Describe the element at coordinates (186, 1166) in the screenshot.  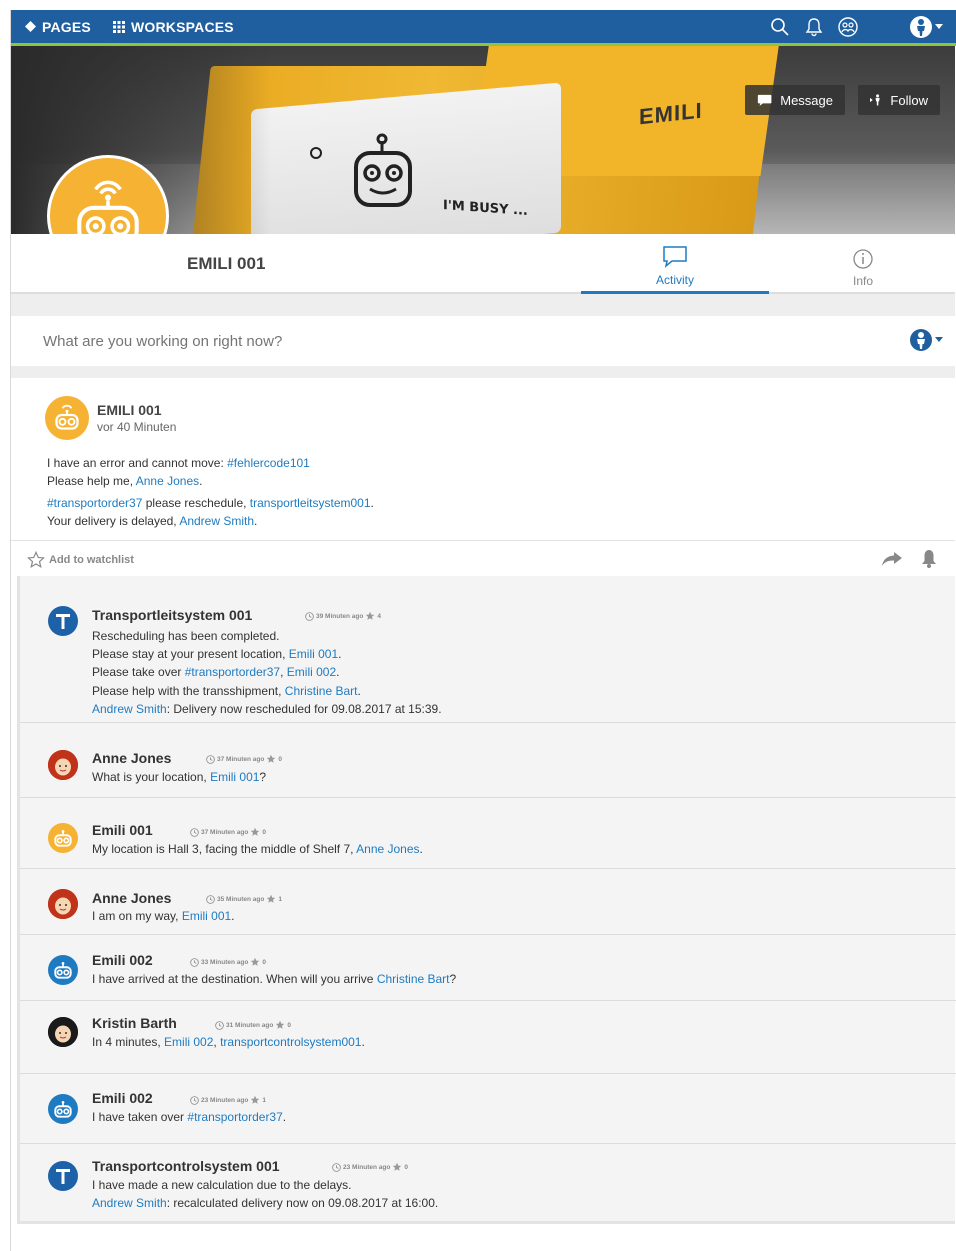
I see `comment-author: Transportcontrolsystem 001` at that location.